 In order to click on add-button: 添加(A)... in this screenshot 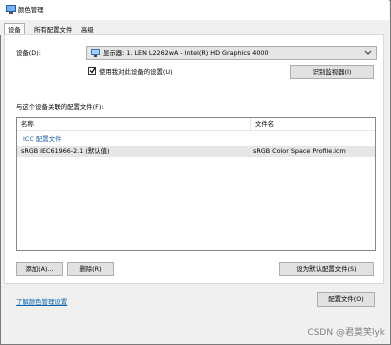, I will do `click(39, 269)`.